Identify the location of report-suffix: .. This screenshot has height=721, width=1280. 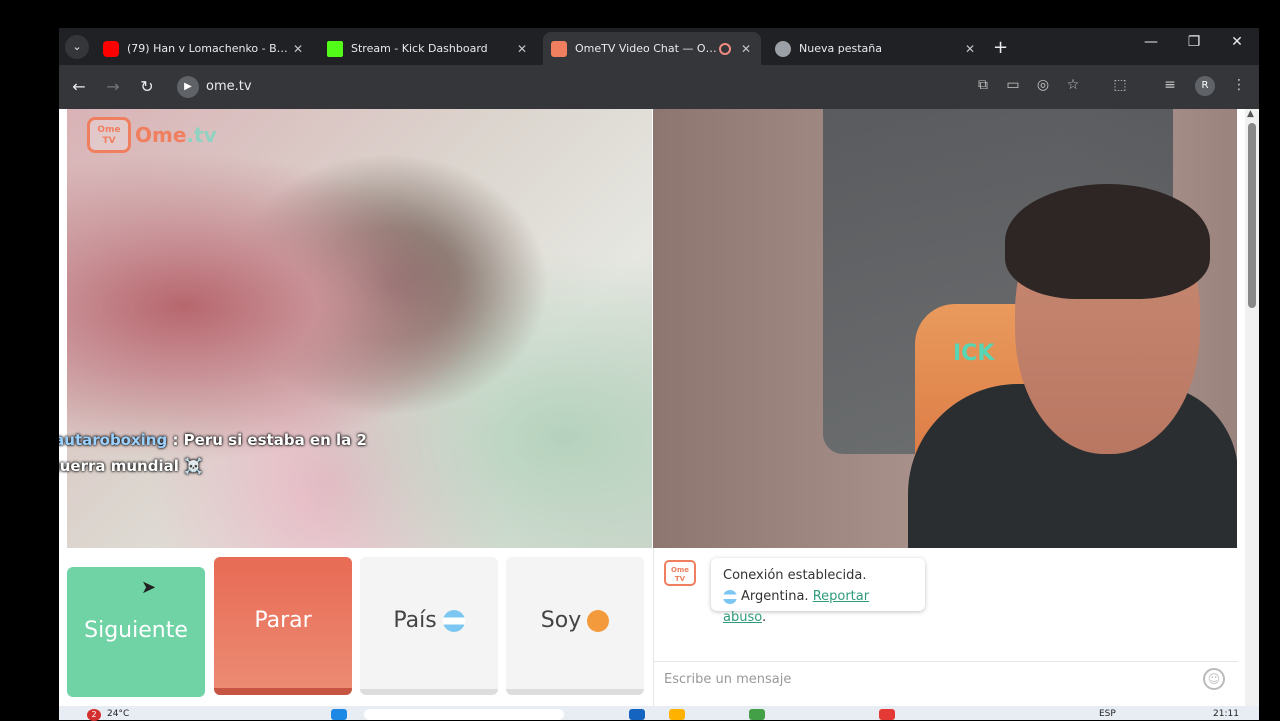
(764, 617).